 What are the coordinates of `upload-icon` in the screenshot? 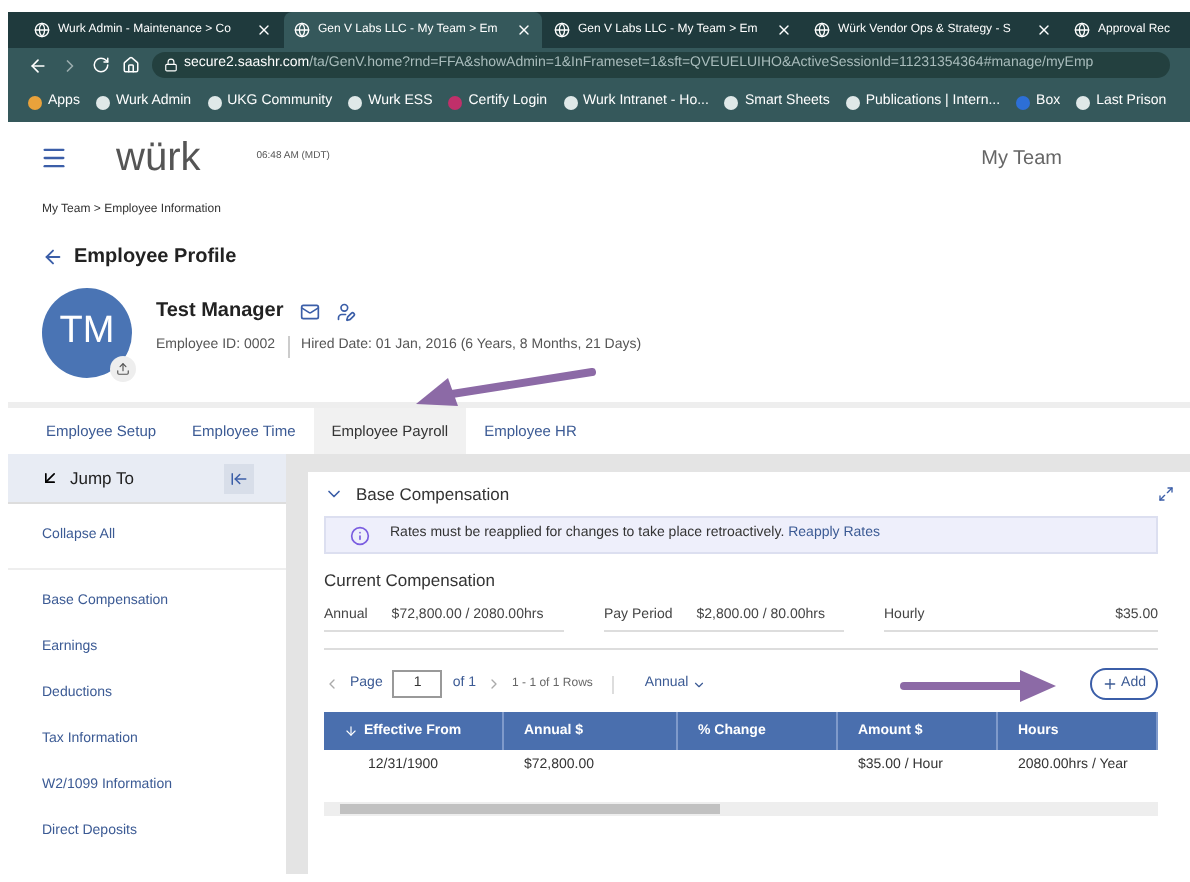 It's located at (123, 369).